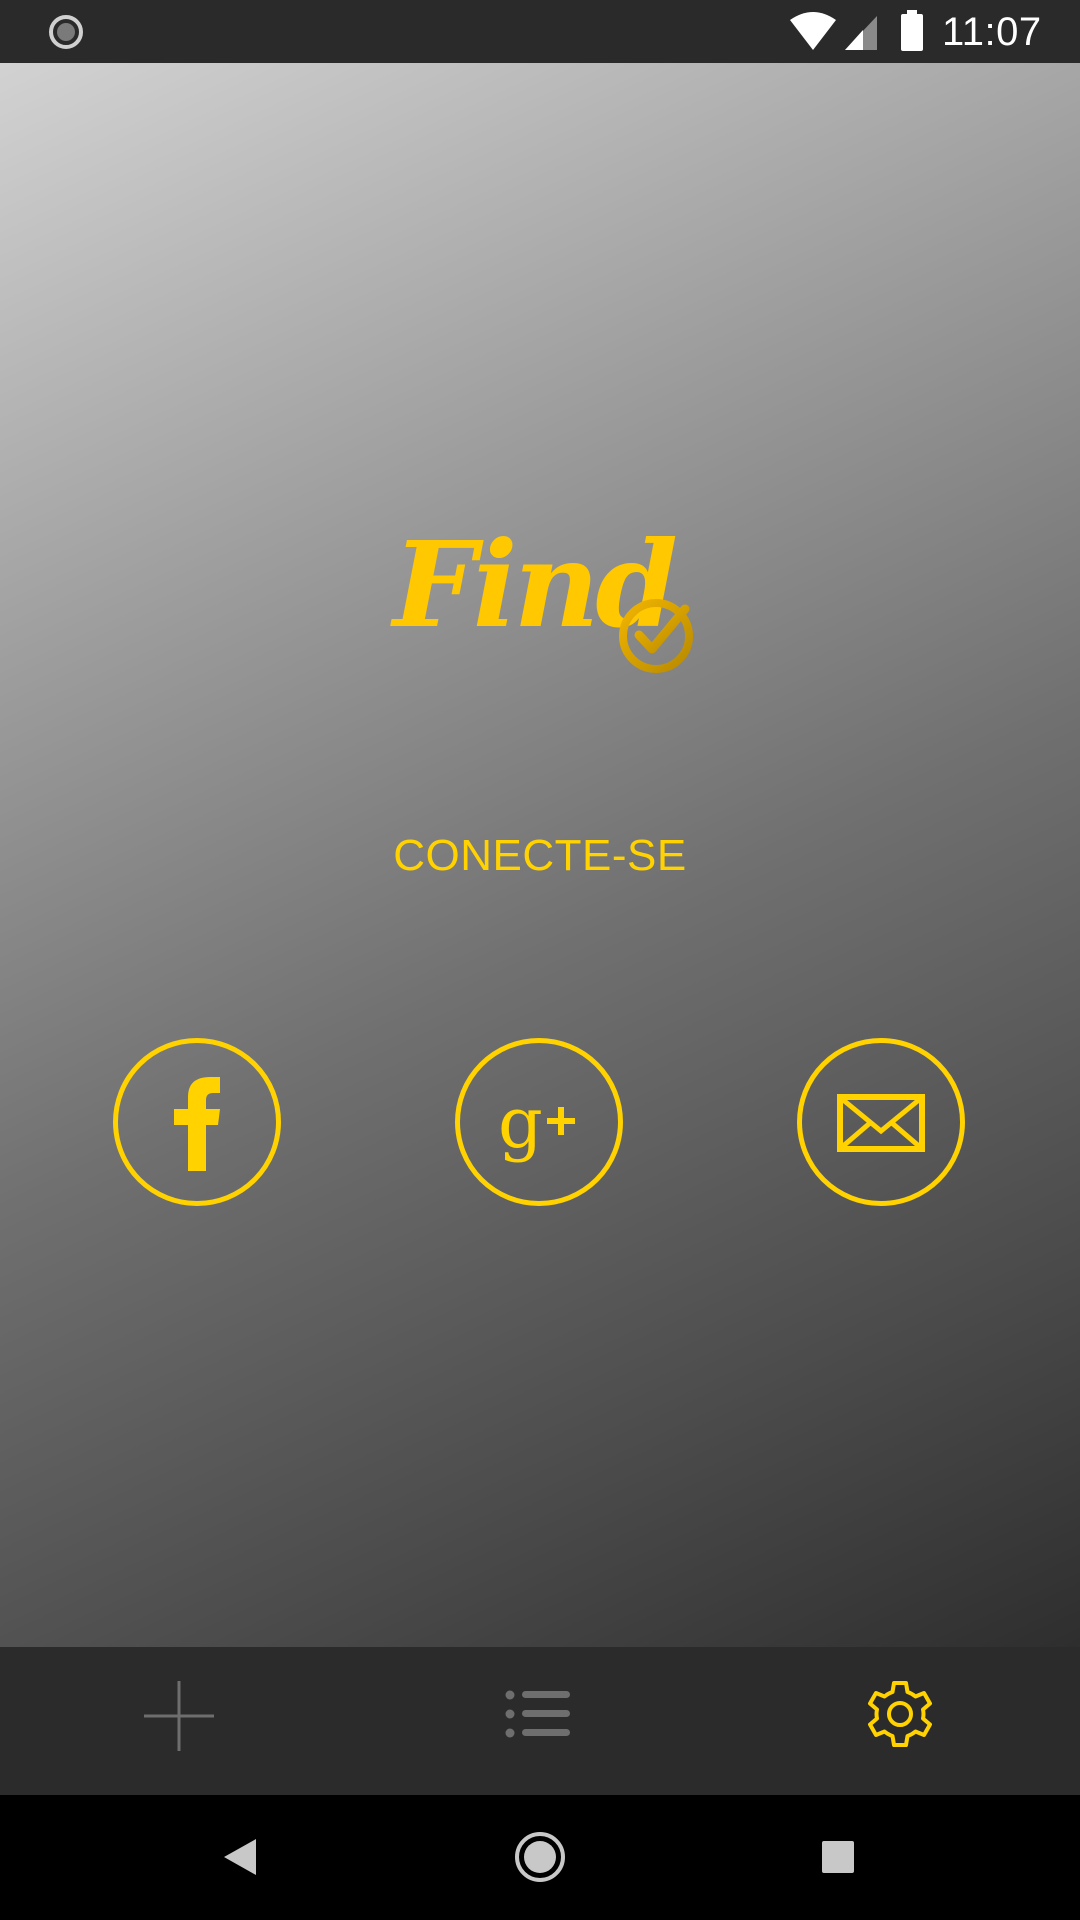 The image size is (1080, 1920). Describe the element at coordinates (912, 30) in the screenshot. I see `battery-icon` at that location.